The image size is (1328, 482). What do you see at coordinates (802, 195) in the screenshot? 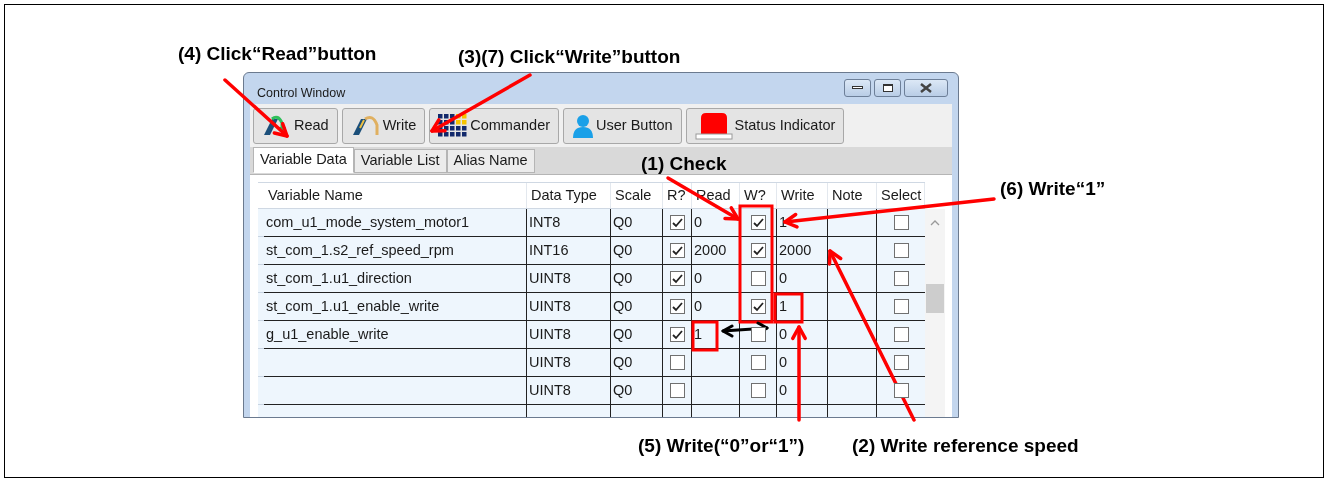
I see `column-header: Write` at bounding box center [802, 195].